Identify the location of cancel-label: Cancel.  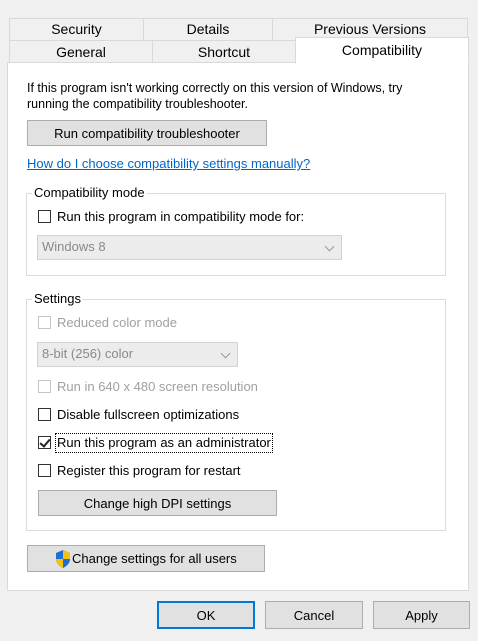
(314, 615).